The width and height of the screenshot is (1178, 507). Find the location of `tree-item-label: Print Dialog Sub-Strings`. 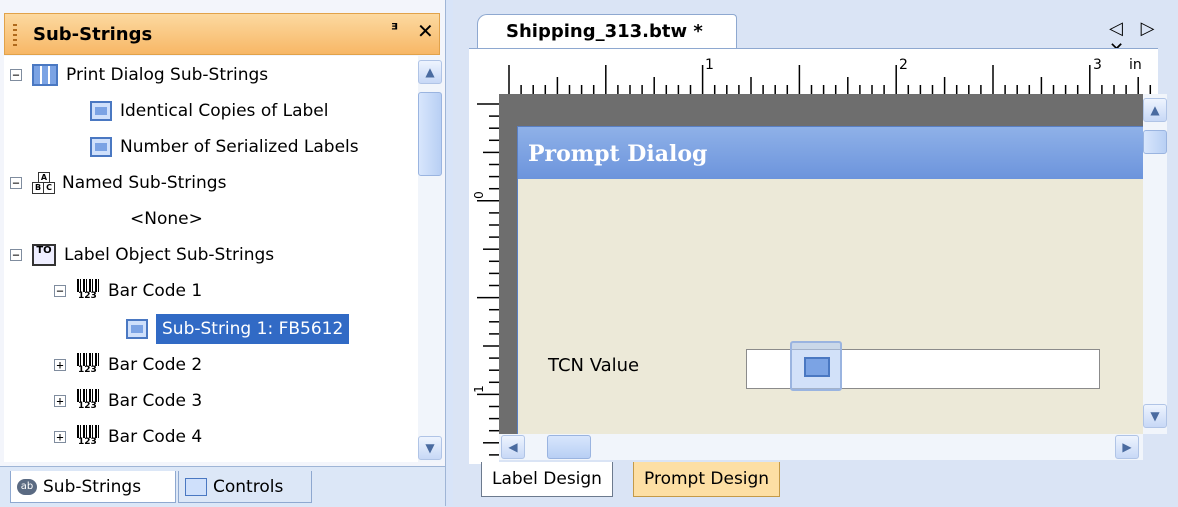

tree-item-label: Print Dialog Sub-Strings is located at coordinates (167, 75).